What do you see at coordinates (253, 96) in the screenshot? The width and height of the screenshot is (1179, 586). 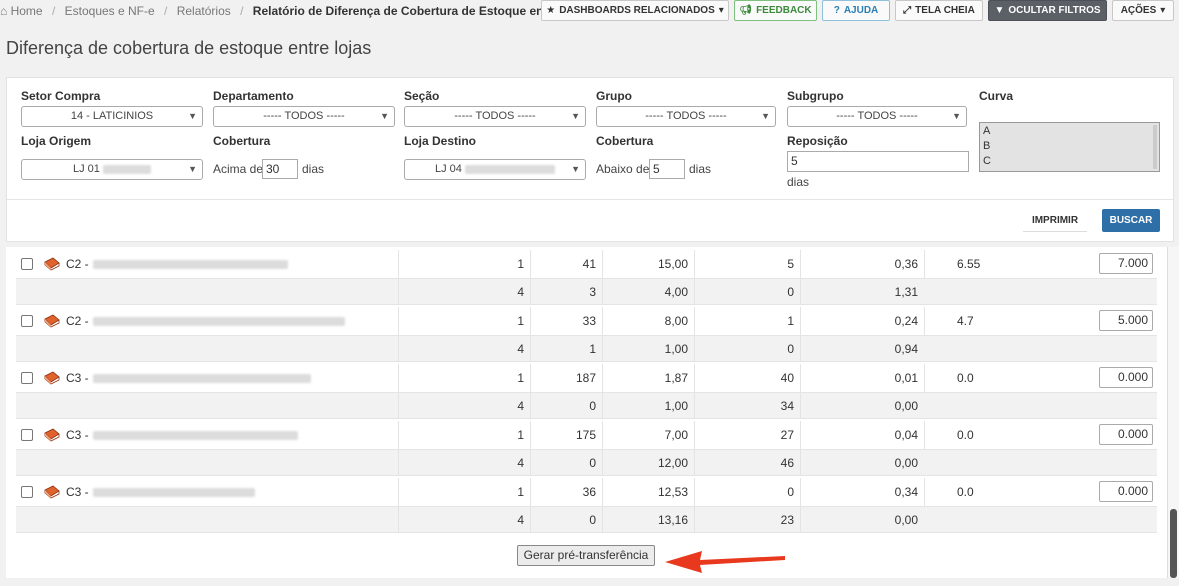 I see `departamento-label: Departamento` at bounding box center [253, 96].